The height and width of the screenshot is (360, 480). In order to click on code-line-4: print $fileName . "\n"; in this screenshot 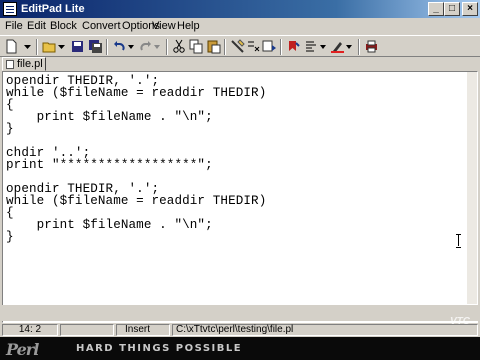, I will do `click(109, 117)`.